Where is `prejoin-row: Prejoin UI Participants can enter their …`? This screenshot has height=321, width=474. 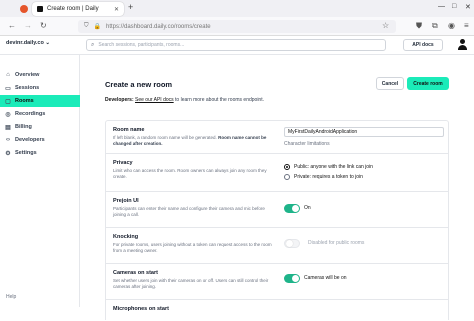 prejoin-row: Prejoin UI Participants can enter their … is located at coordinates (277, 210).